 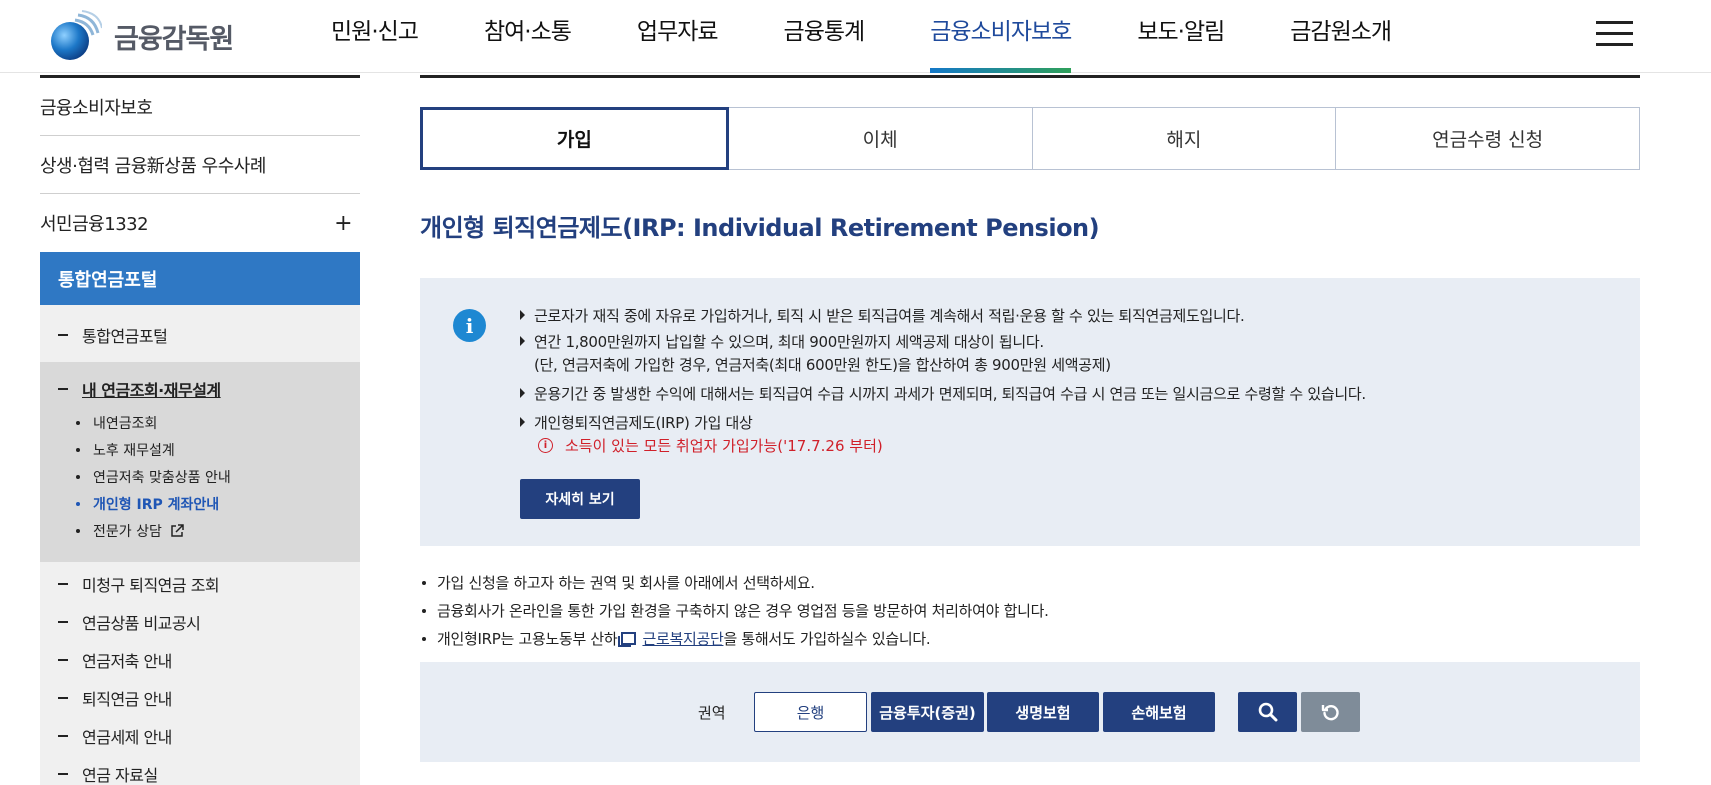 I want to click on sidebar-item-best-practices: 상생·협력 금융新상품 우수사례, so click(x=200, y=165).